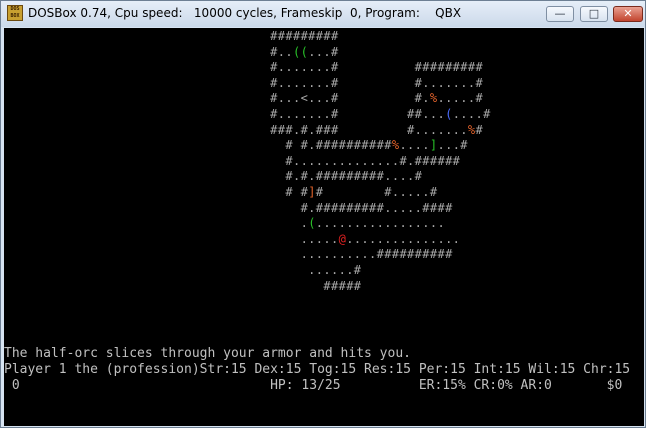 The image size is (646, 428). I want to click on map-glyphs: #...<...# #., so click(217, 98).